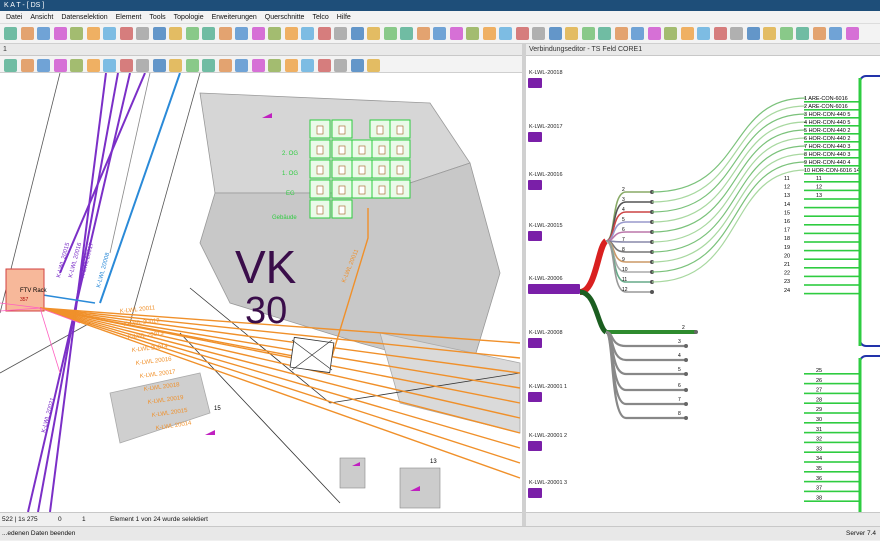 The image size is (880, 541). What do you see at coordinates (703, 519) in the screenshot?
I see `connection-pane-scrollbar` at bounding box center [703, 519].